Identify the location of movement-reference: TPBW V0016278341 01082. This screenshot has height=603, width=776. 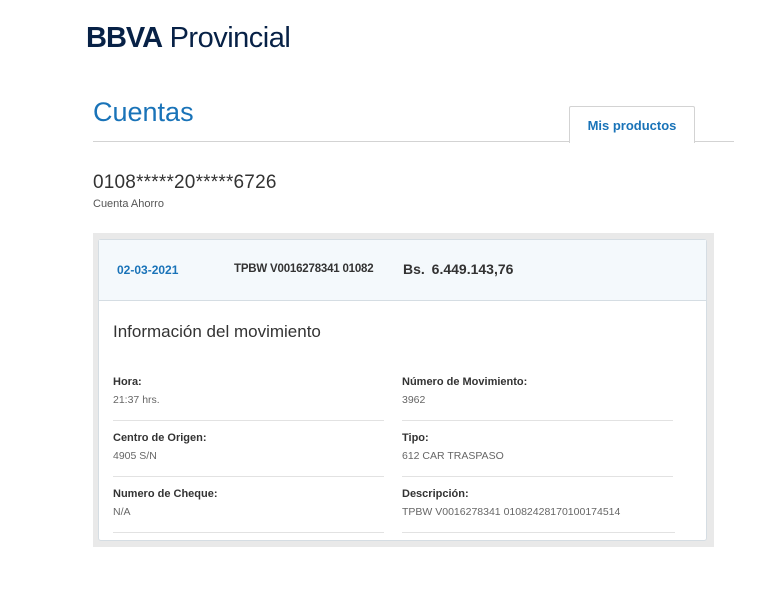
(304, 269).